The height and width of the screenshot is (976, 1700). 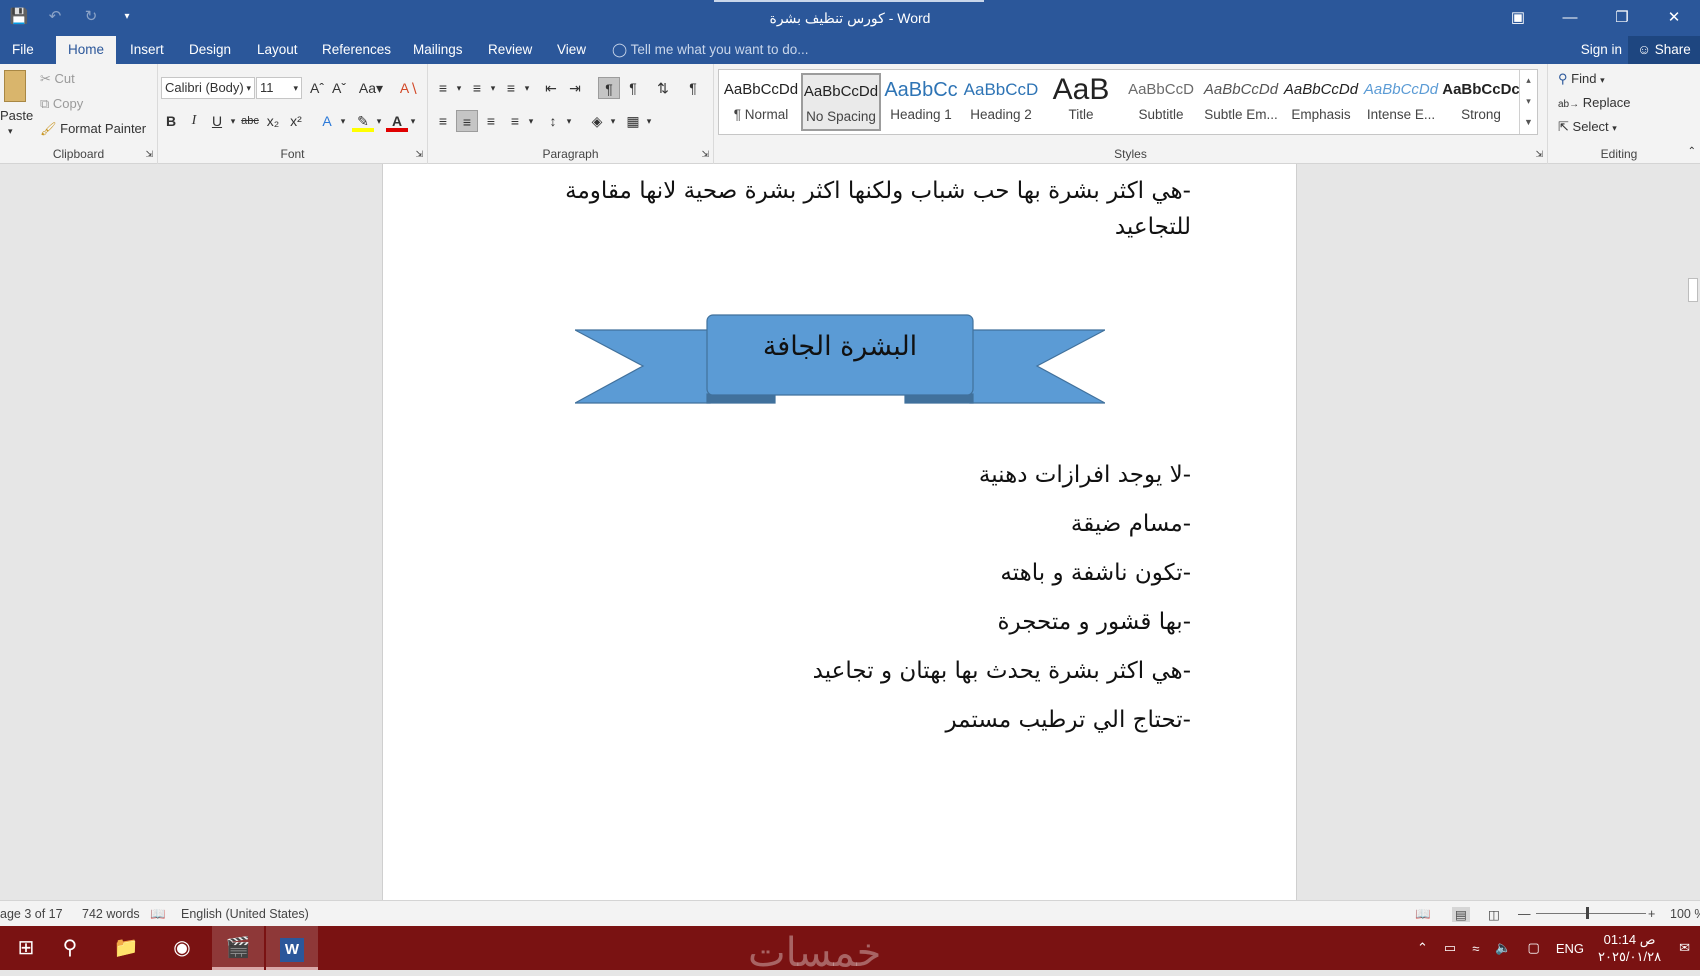 What do you see at coordinates (1131, 524) in the screenshot?
I see `bullet-line: -مسام ضيقة` at bounding box center [1131, 524].